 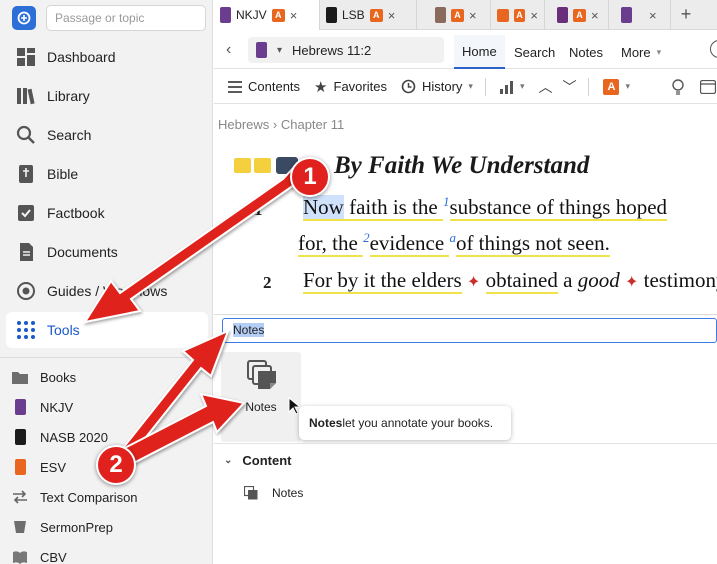 What do you see at coordinates (616, 86) in the screenshot?
I see `parallel-resources-button: A ▾` at bounding box center [616, 86].